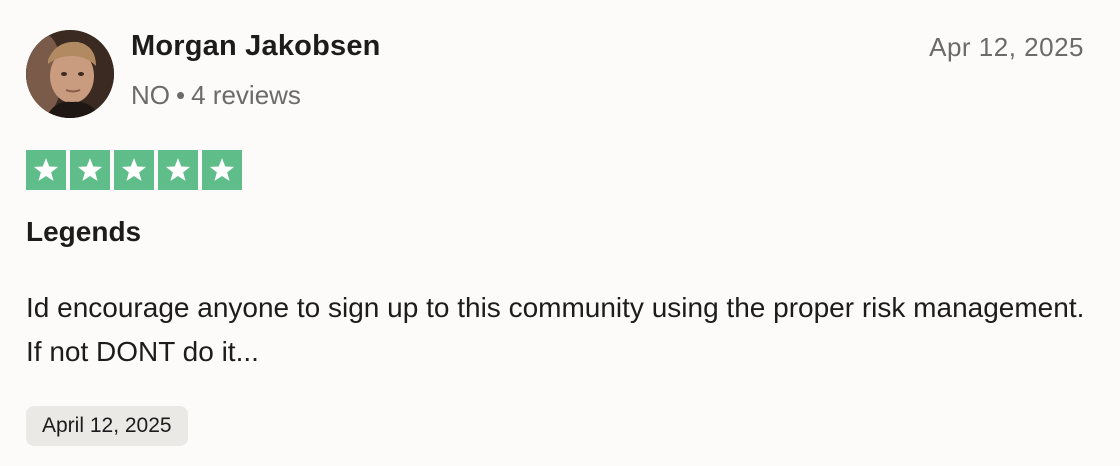 This screenshot has height=466, width=1120. Describe the element at coordinates (83, 232) in the screenshot. I see `review-title: Legends` at that location.